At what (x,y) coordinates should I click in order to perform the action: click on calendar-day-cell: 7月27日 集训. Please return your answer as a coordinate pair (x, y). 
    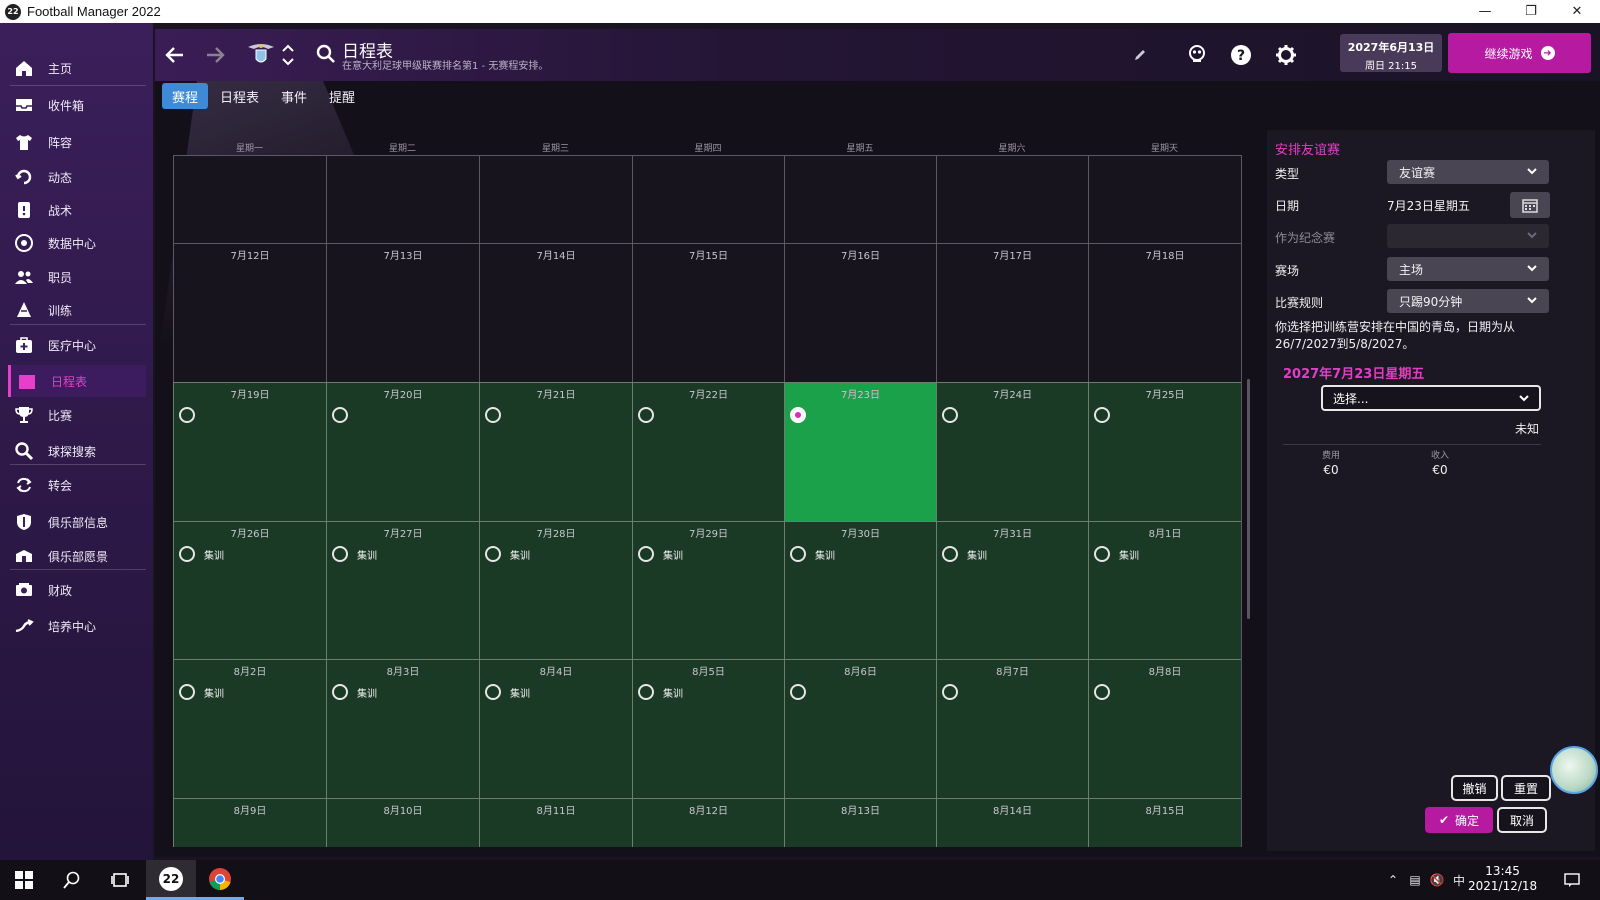
    Looking at the image, I should click on (402, 590).